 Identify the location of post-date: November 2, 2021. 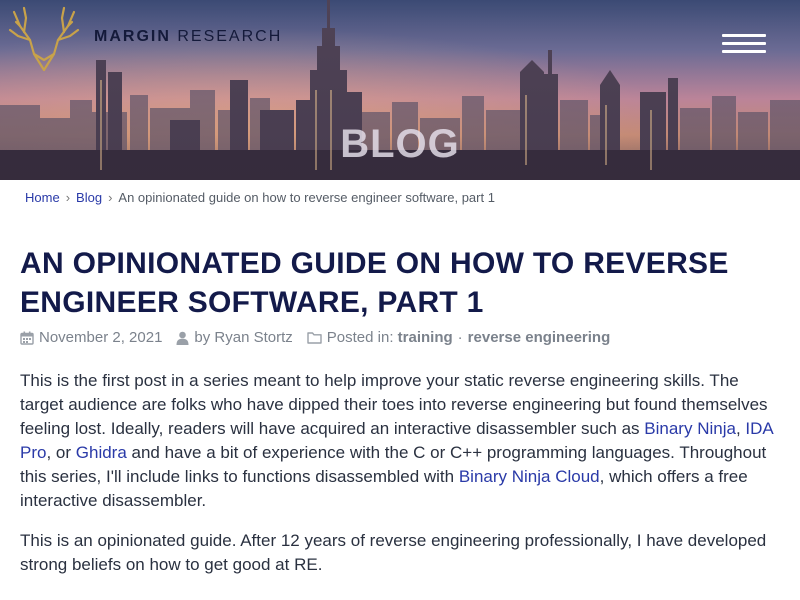
(91, 337).